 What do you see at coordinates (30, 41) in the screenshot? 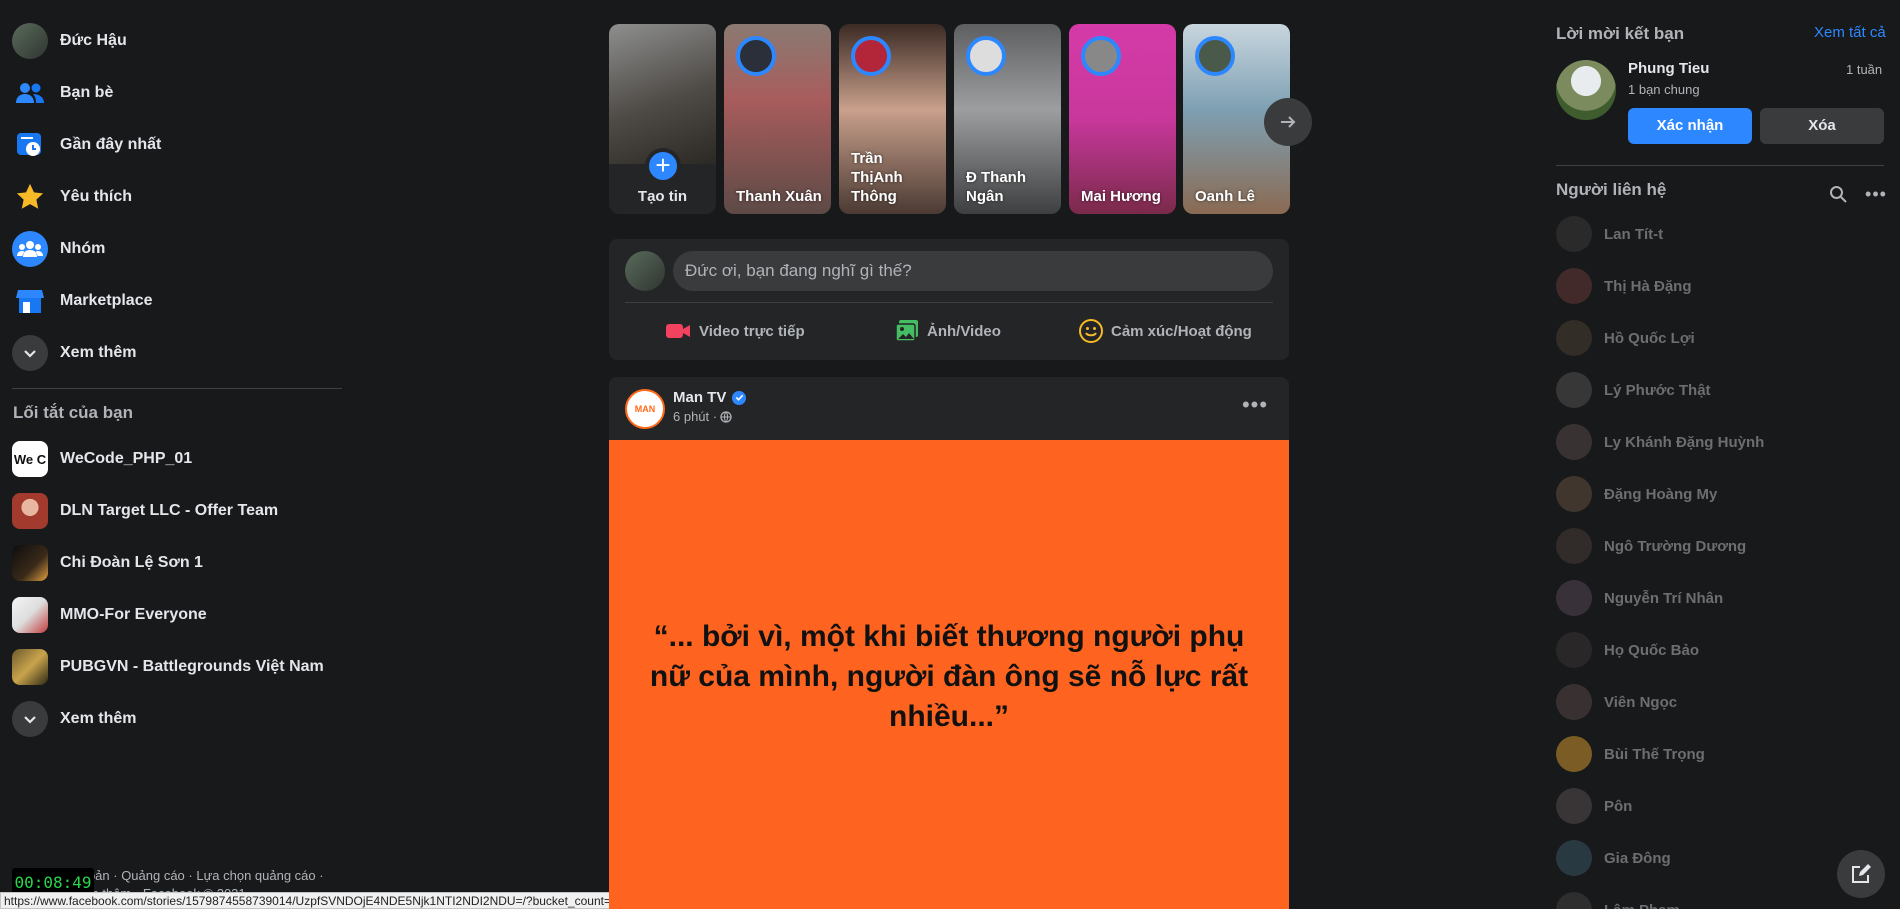
I see `profile-avatar` at bounding box center [30, 41].